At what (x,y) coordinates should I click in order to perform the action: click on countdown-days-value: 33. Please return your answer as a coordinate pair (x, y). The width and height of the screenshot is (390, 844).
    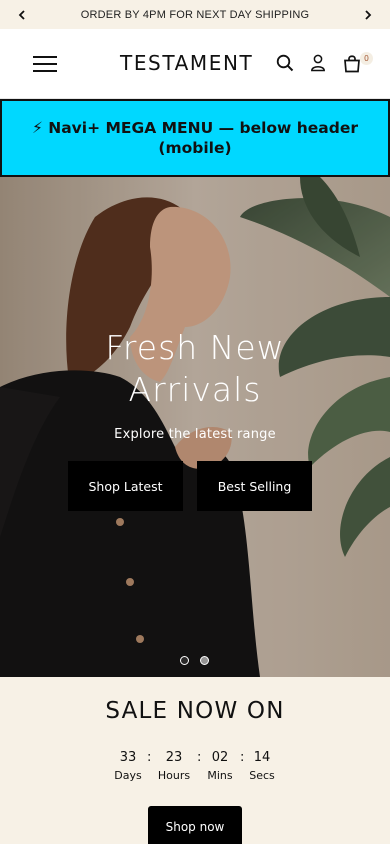
    Looking at the image, I should click on (128, 757).